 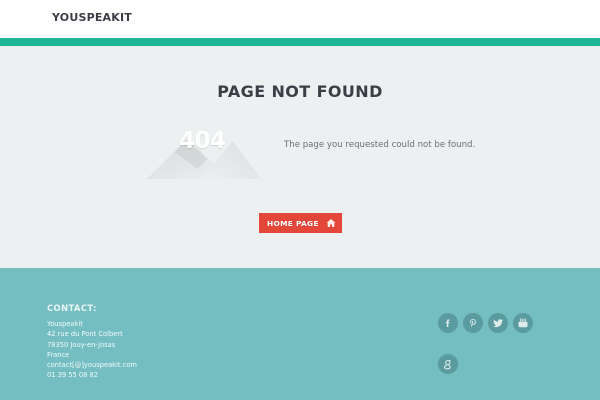 What do you see at coordinates (72, 308) in the screenshot?
I see `contact-heading: CONTACT:` at bounding box center [72, 308].